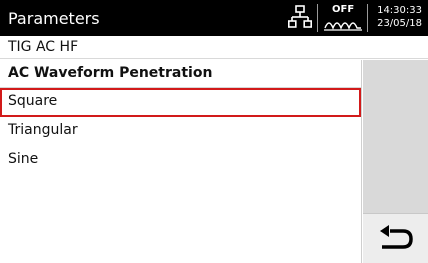  Describe the element at coordinates (180, 102) in the screenshot. I see `option-square: Square` at that location.